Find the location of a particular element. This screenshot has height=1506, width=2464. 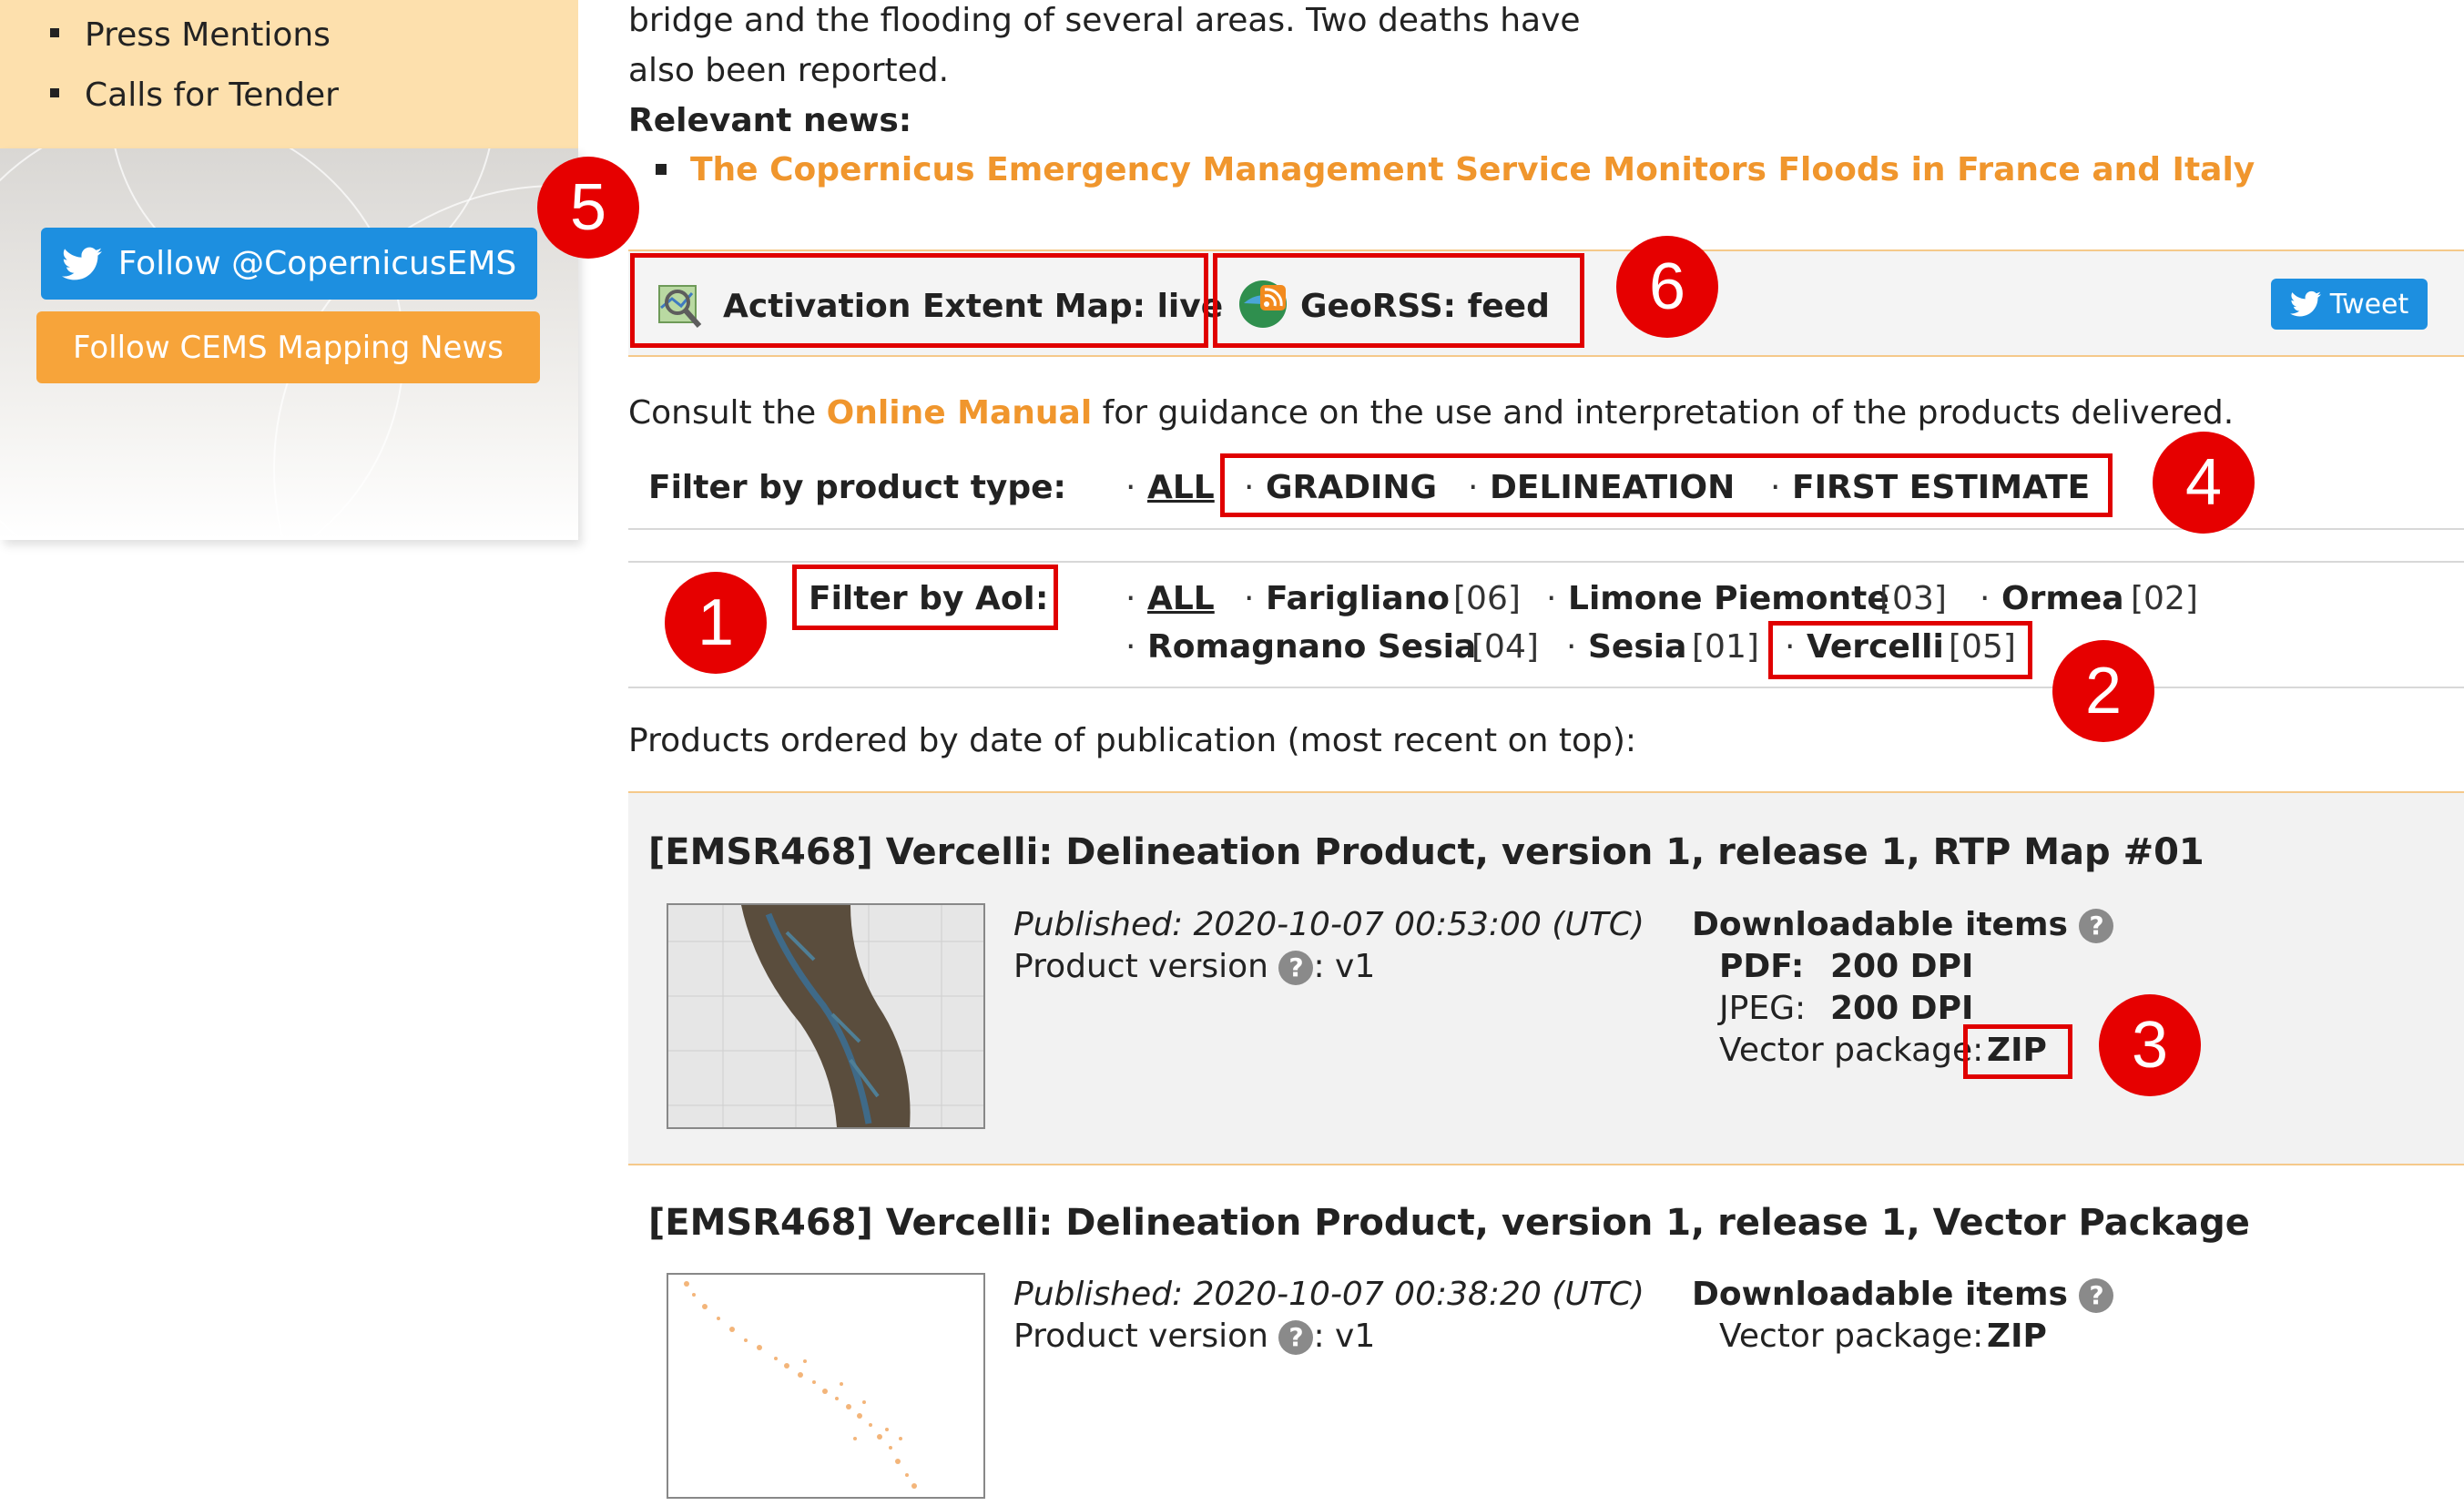

pdf-label: PDF: is located at coordinates (1762, 966).